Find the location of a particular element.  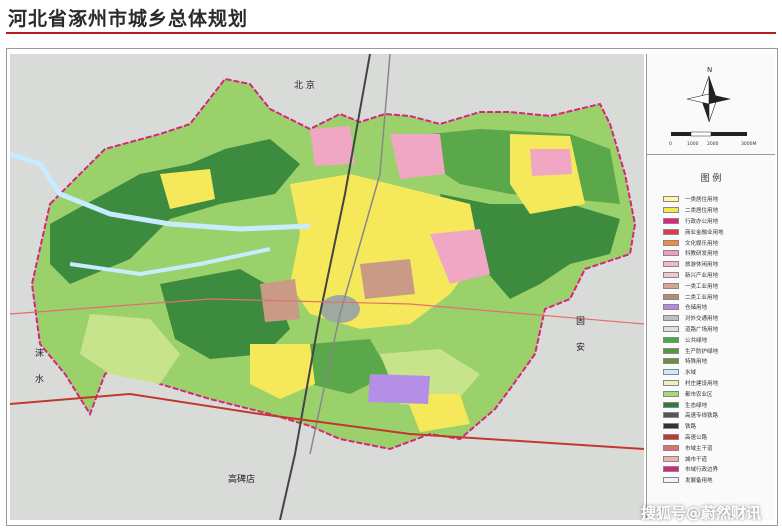

legend-item: 商业金融业用地 is located at coordinates (718, 231).